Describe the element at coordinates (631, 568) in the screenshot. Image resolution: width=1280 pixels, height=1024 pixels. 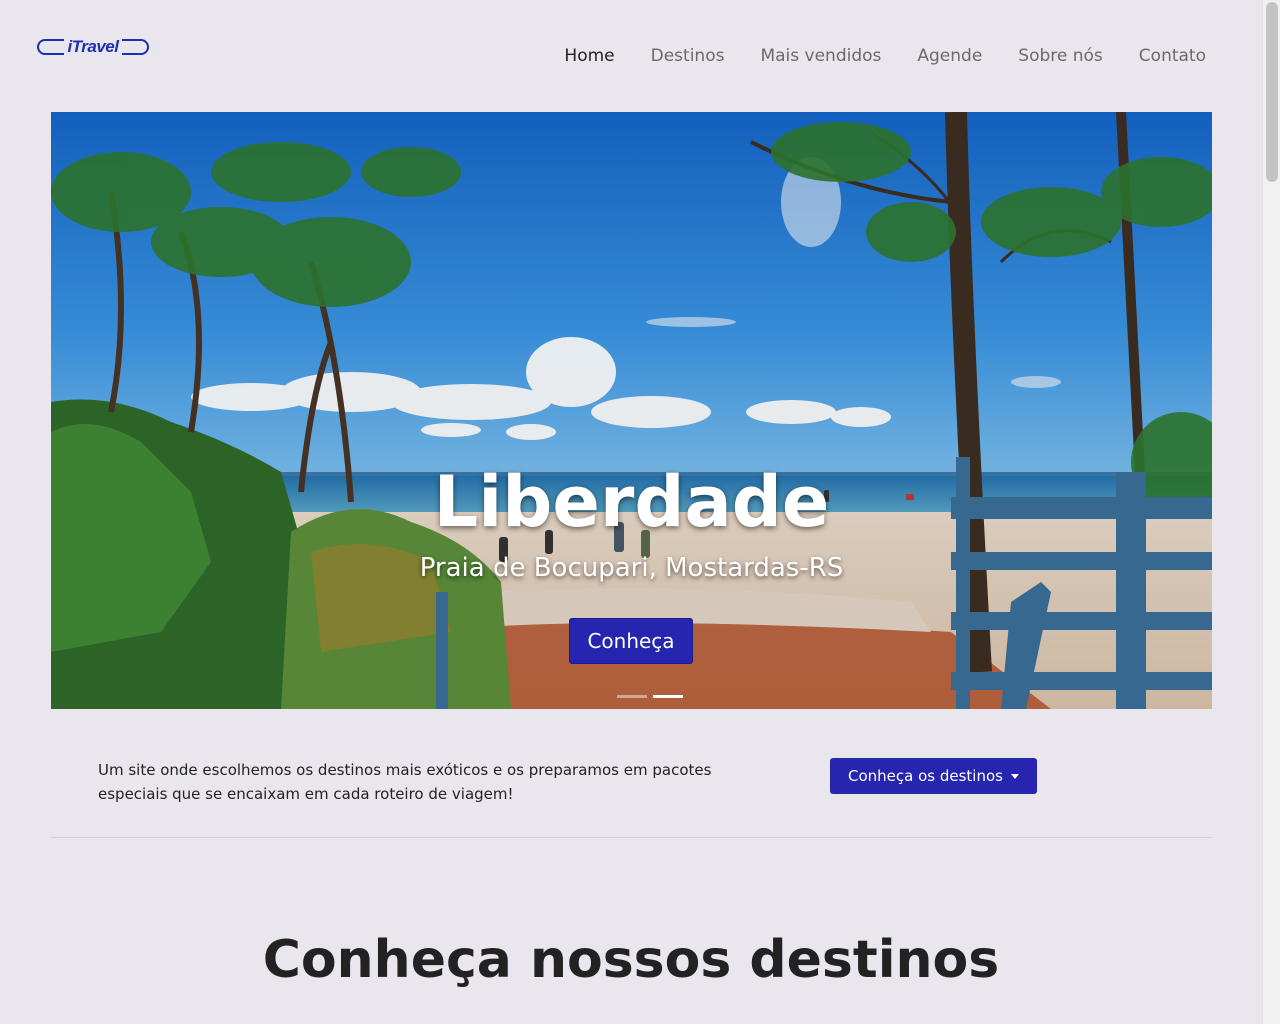
I see `hero-subtitle: Praia de Bocupari, Mostardas-RS` at that location.